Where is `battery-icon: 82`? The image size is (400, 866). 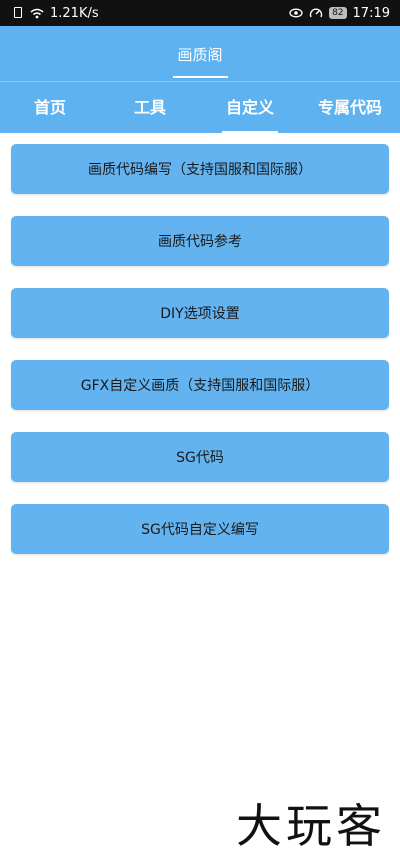 battery-icon: 82 is located at coordinates (338, 13).